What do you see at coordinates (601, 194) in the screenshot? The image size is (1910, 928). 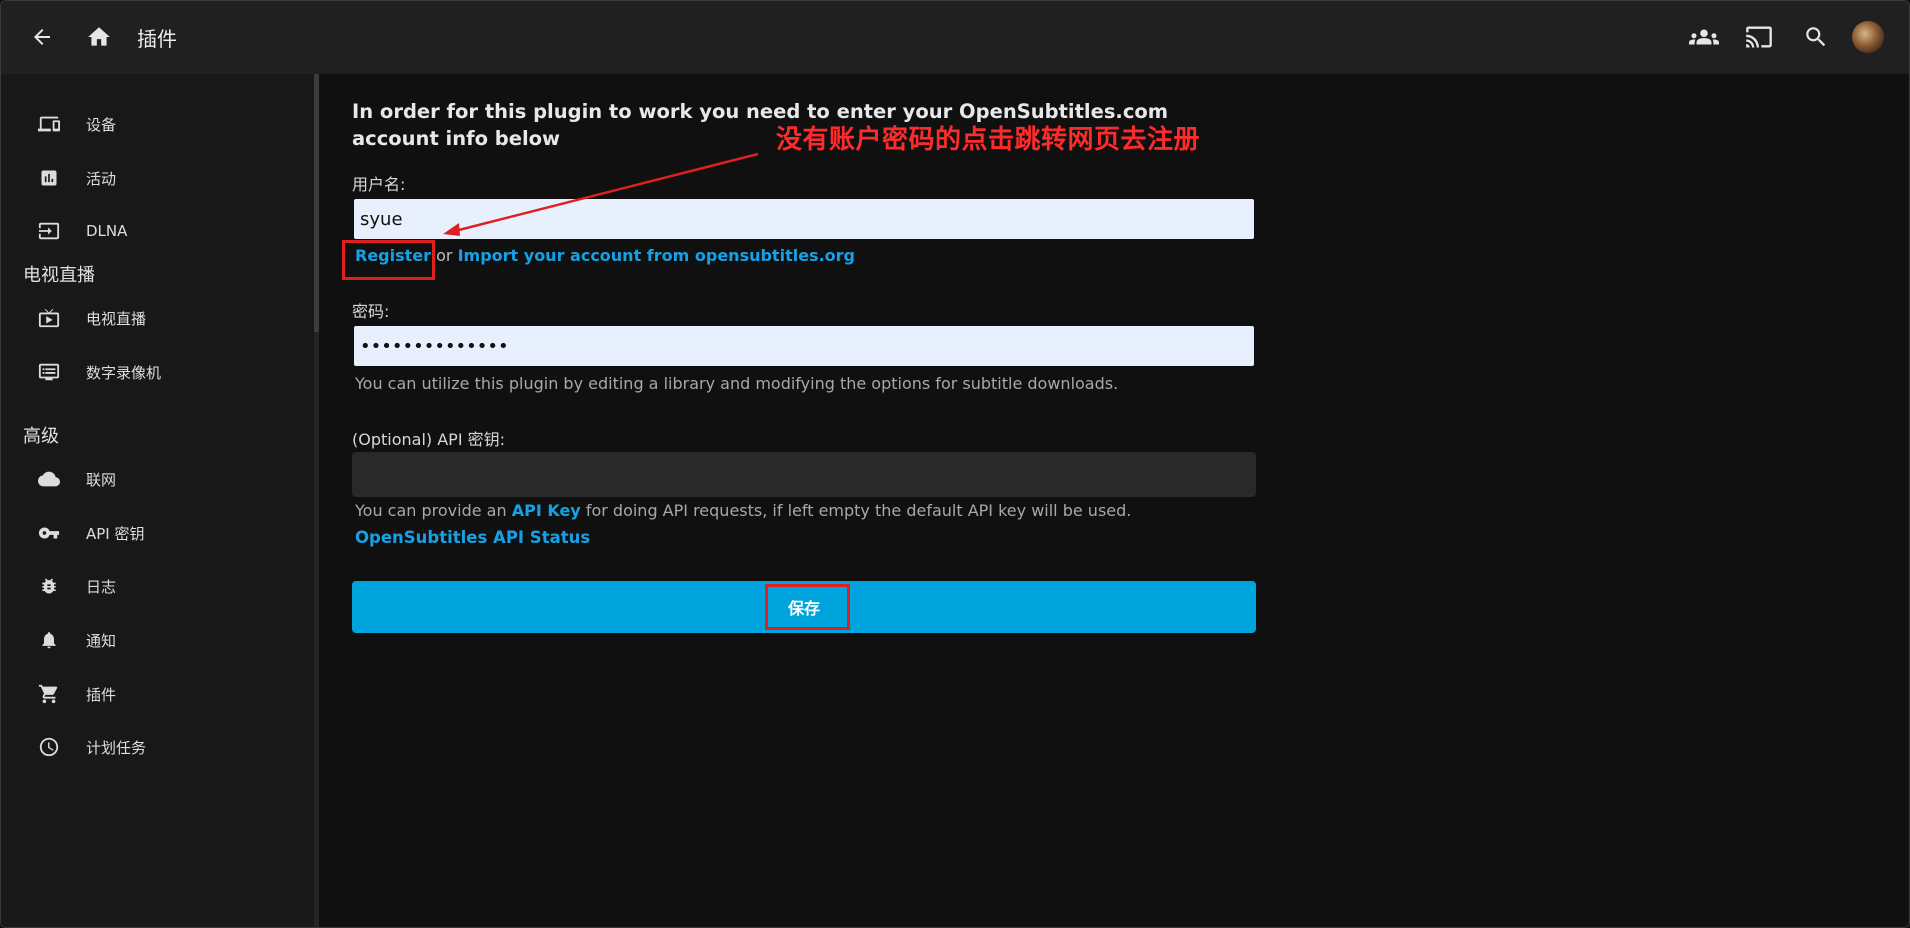 I see `annotation-arrow` at bounding box center [601, 194].